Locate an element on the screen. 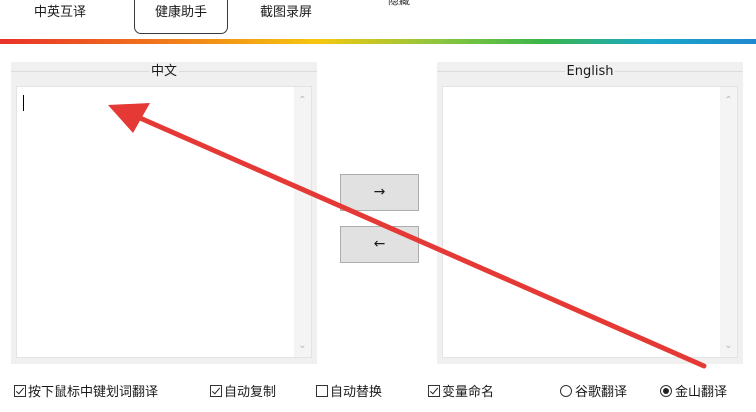  option-auto-replace: 自动替换 is located at coordinates (349, 390).